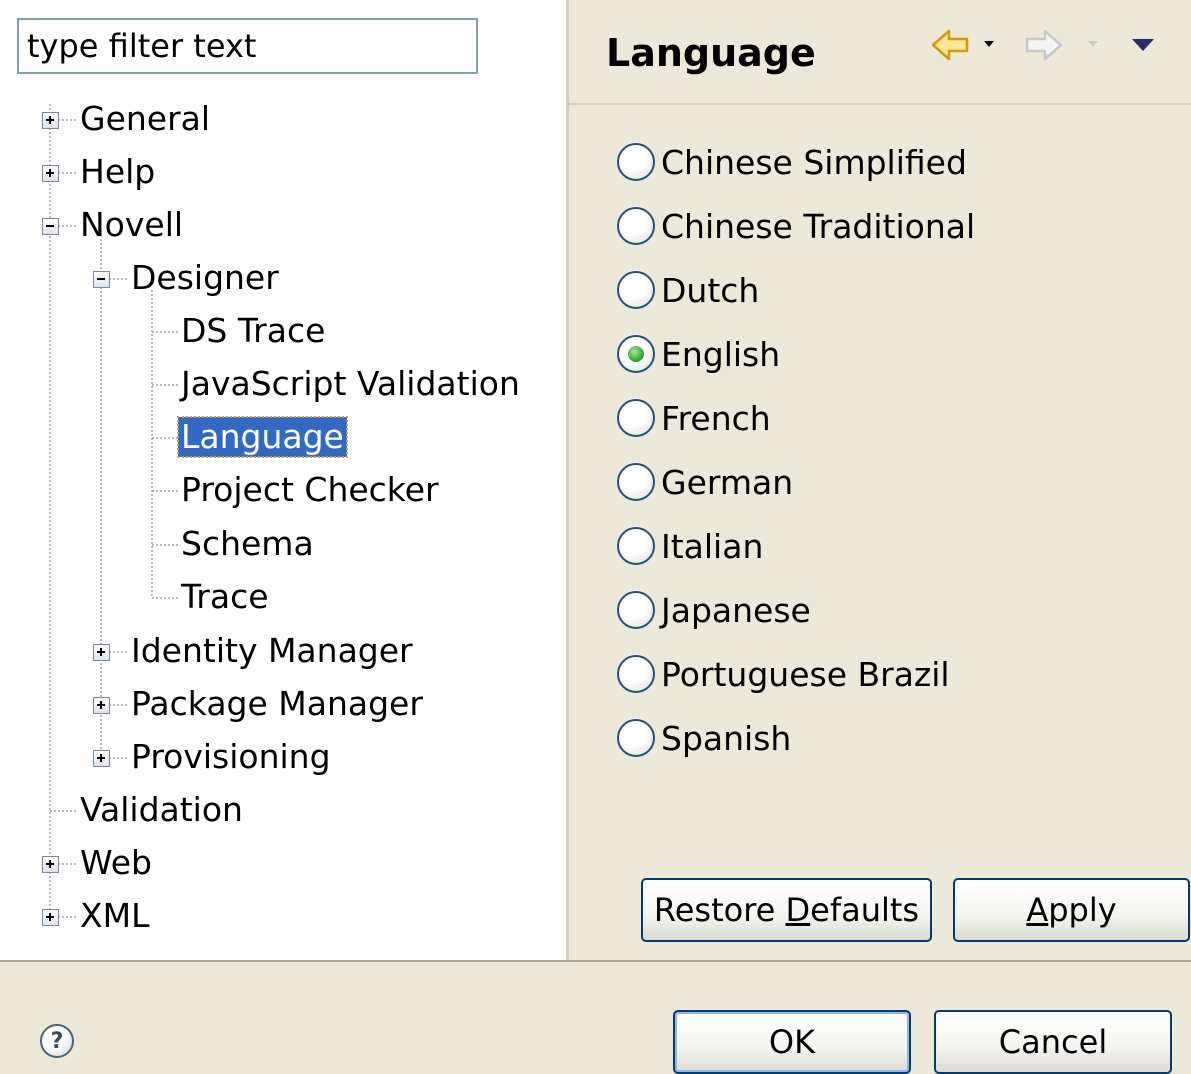 This screenshot has width=1191, height=1074. What do you see at coordinates (726, 738) in the screenshot?
I see `radio-label: Spanish` at bounding box center [726, 738].